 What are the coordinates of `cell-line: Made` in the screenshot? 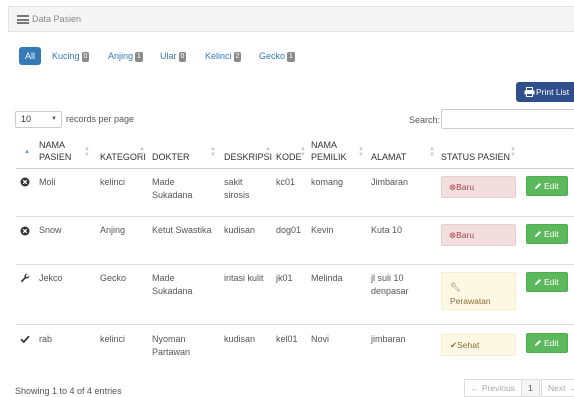 It's located at (163, 182).